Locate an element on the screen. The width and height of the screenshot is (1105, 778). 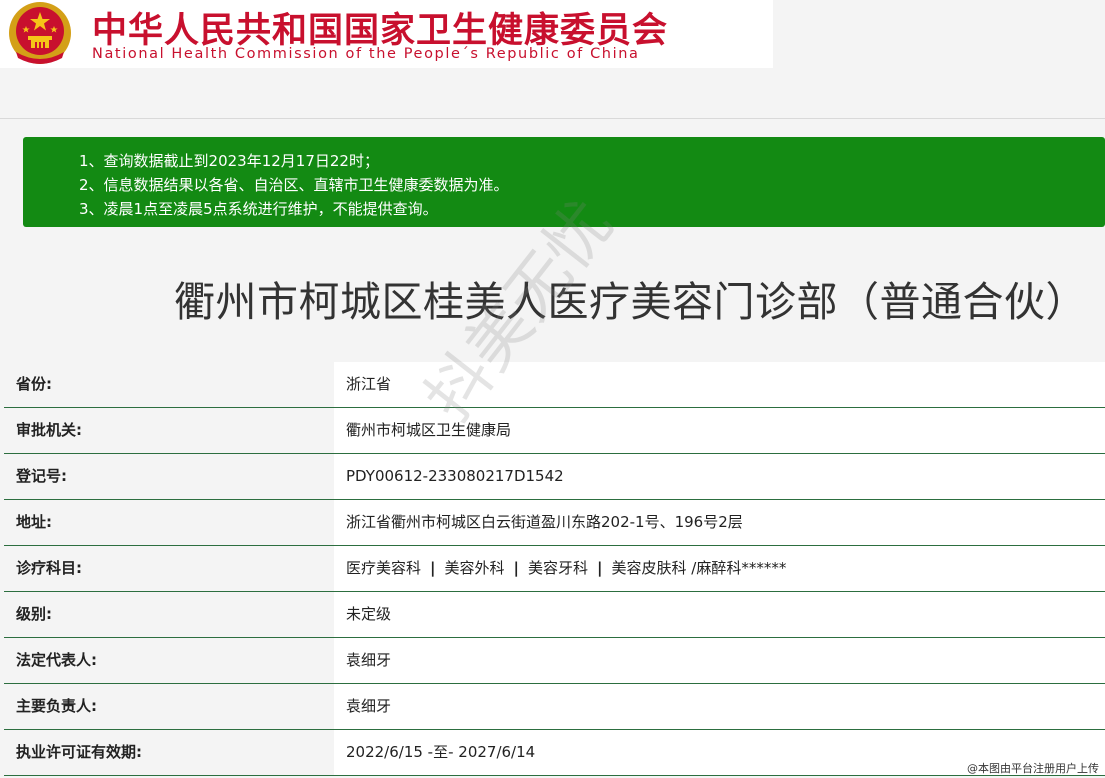
info-row-departments: 诊疗科目: 医疗美容科 | 美容外科 | 美容牙科 | 美容皮肤科 /麻醉科****** is located at coordinates (554, 569).